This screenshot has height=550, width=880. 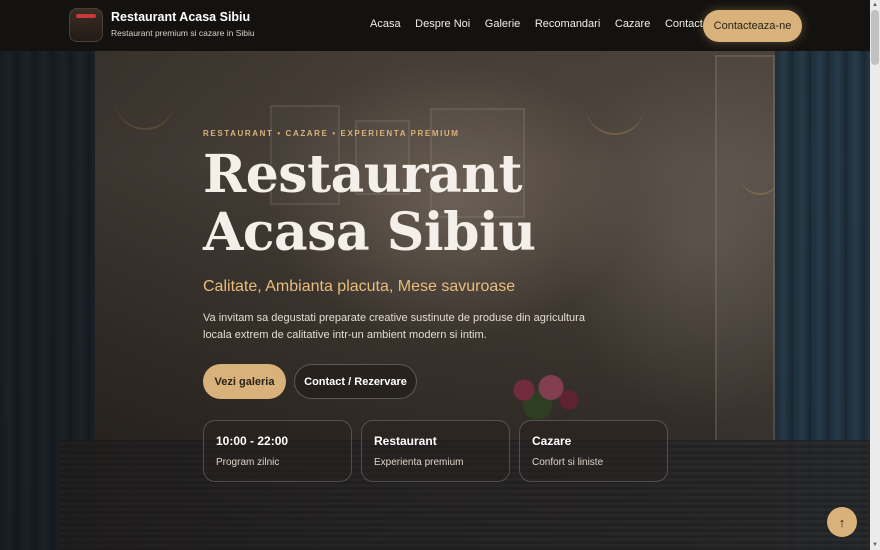 What do you see at coordinates (181, 17) in the screenshot?
I see `brand-name: Restaurant Acasa Sibiu` at bounding box center [181, 17].